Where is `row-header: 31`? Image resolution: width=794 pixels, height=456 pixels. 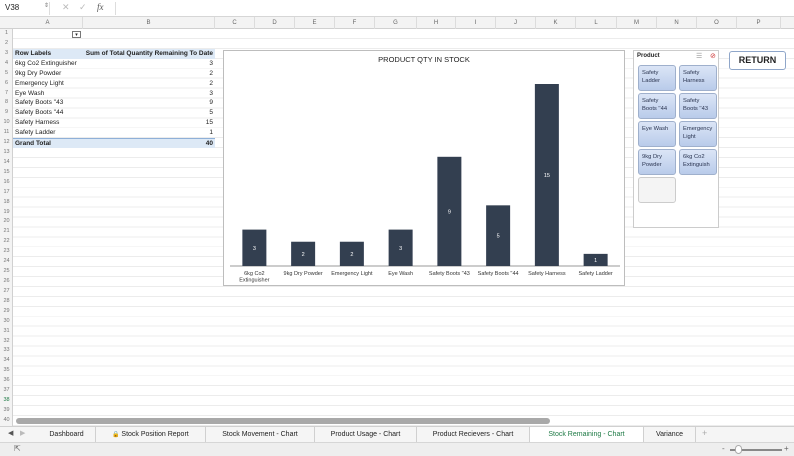
row-header: 31 is located at coordinates (6, 331).